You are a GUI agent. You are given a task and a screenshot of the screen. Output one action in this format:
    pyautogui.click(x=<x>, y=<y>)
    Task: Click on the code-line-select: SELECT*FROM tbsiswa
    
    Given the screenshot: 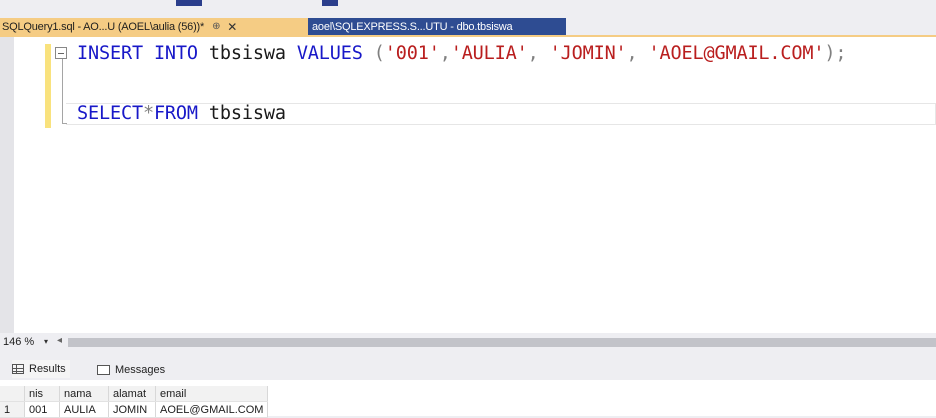 What is the action you would take?
    pyautogui.click(x=181, y=114)
    